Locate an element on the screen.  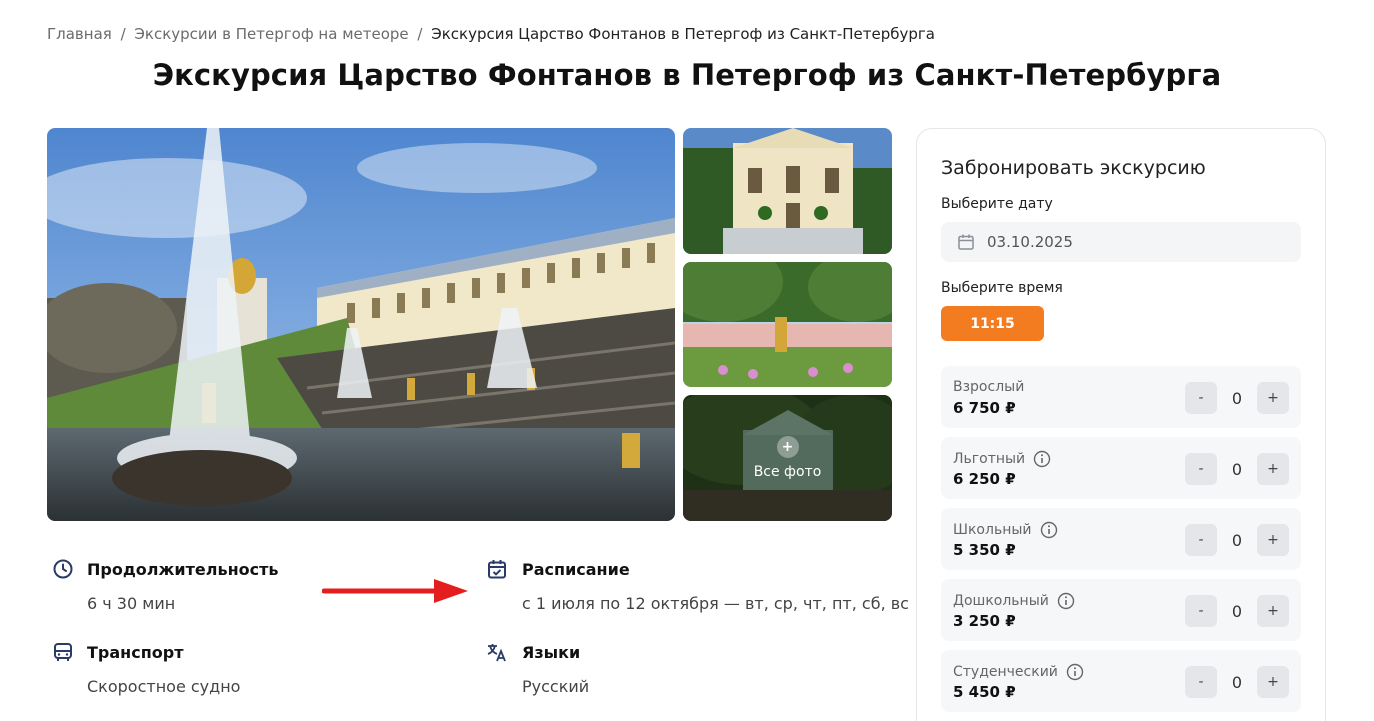
calendar-check-icon is located at coordinates (497, 569).